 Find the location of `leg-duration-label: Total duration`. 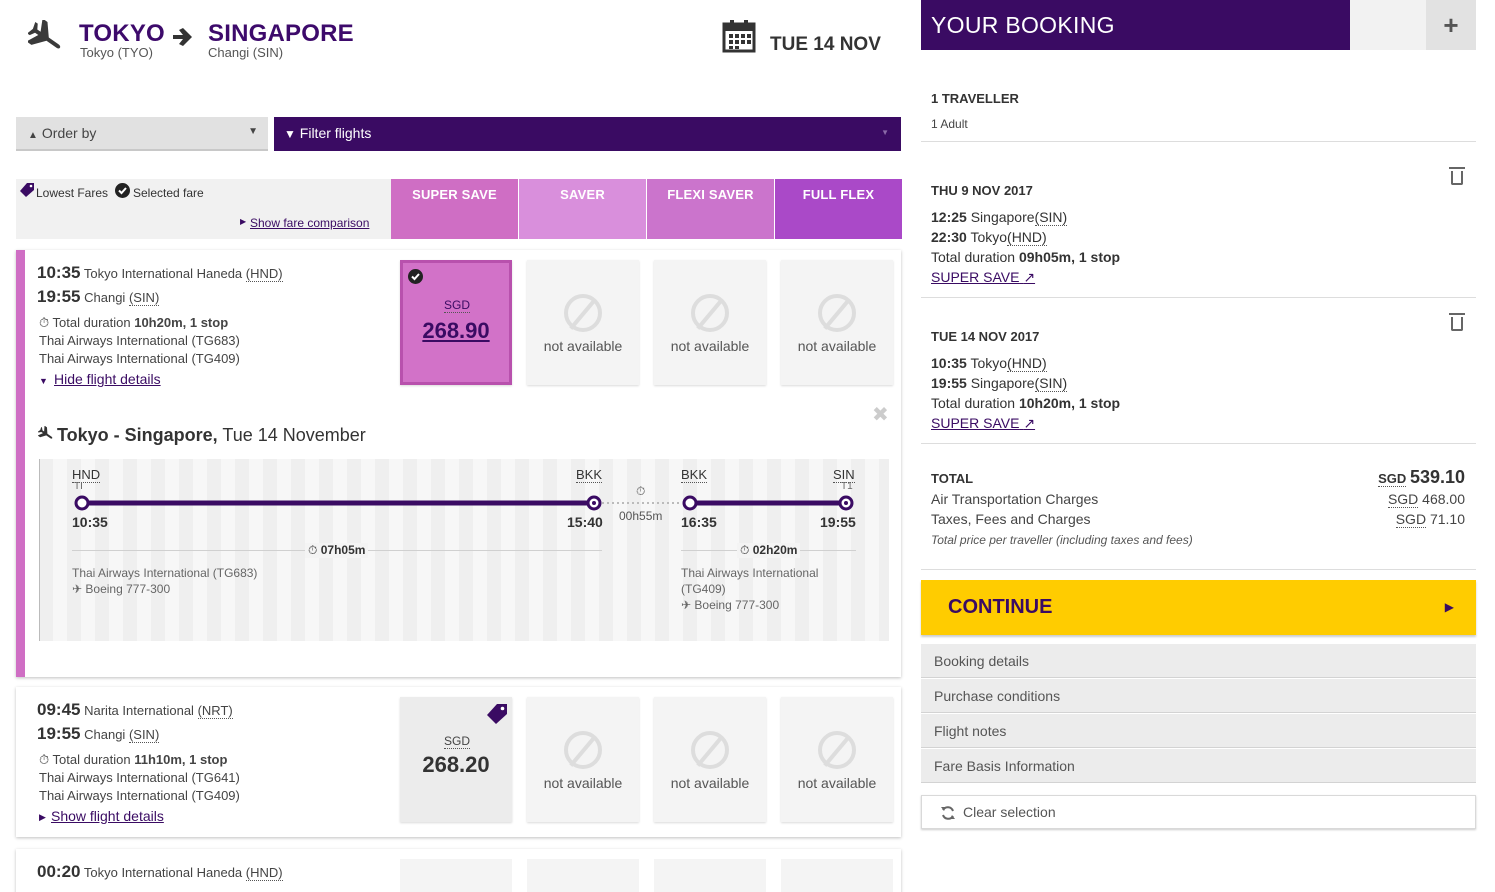

leg-duration-label: Total duration is located at coordinates (973, 257).